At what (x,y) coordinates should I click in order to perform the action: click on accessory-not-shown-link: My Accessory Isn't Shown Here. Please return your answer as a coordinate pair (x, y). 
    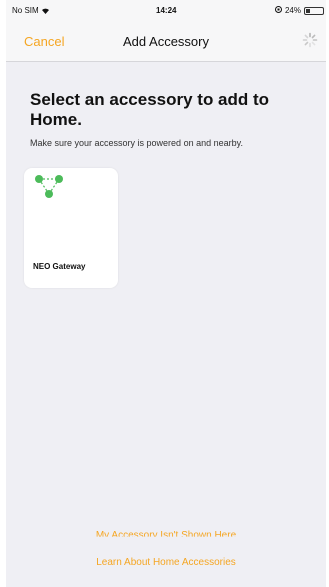
    Looking at the image, I should click on (166, 533).